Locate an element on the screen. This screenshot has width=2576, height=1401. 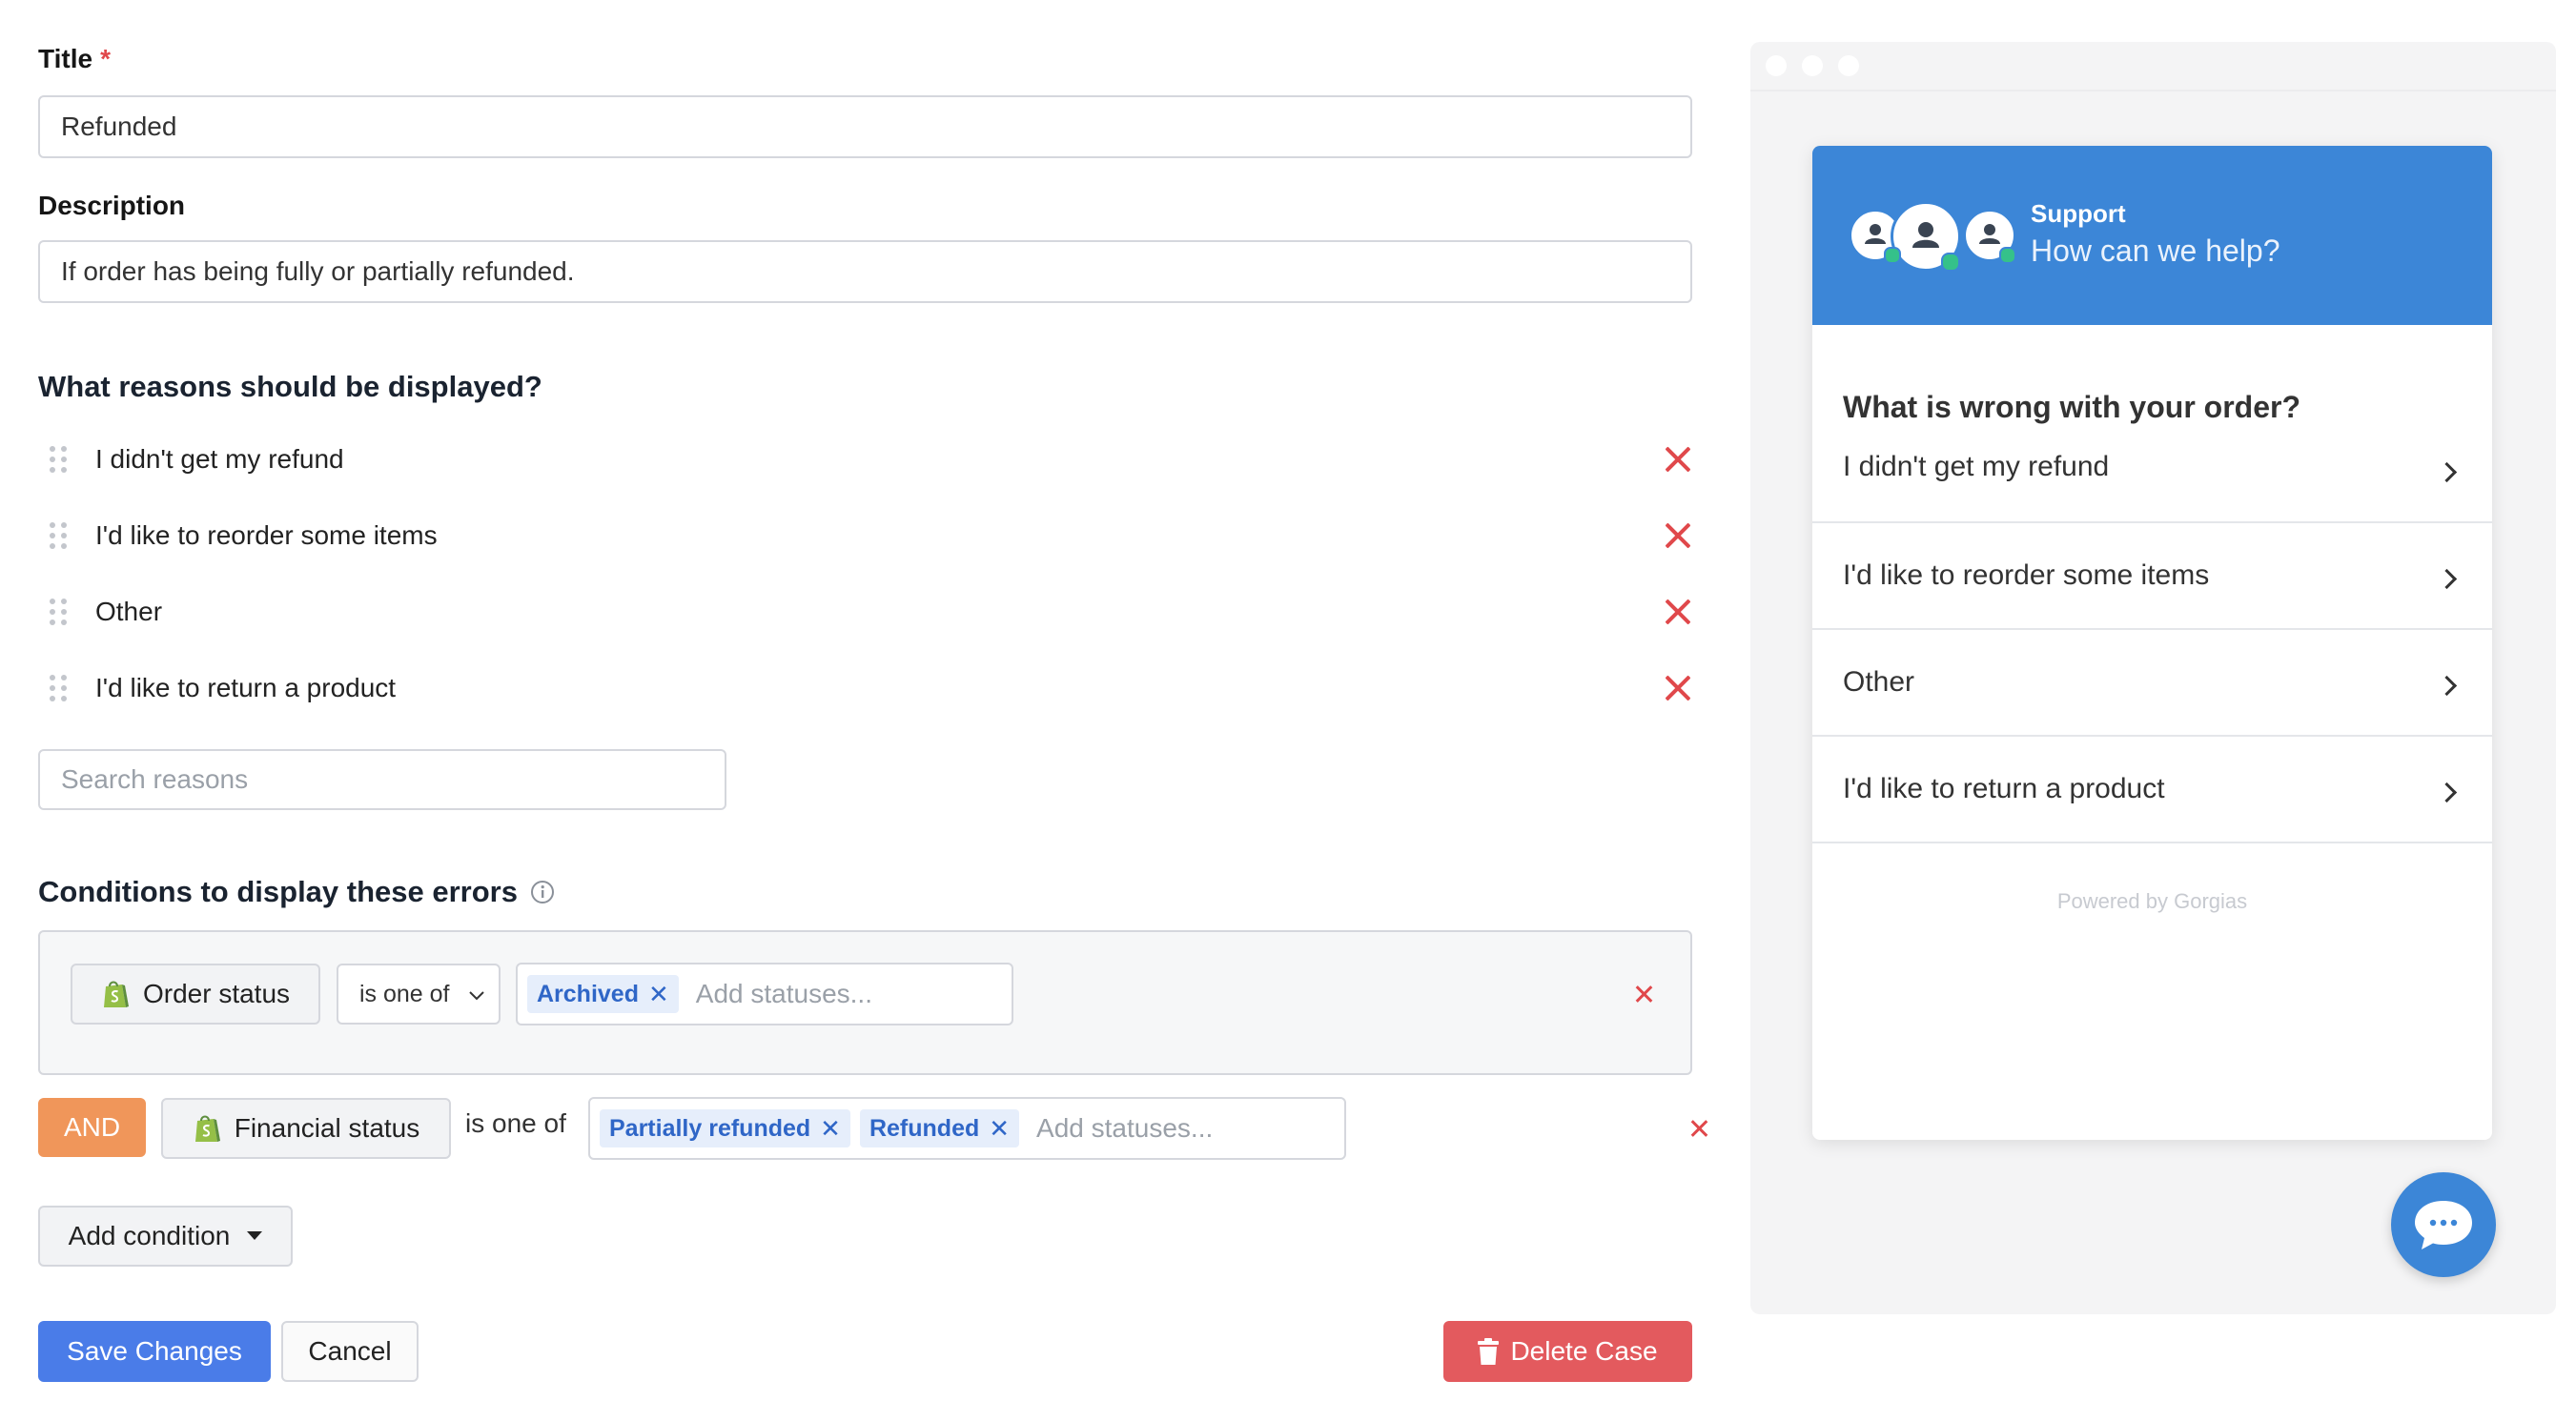
chat-option: I'd like to reorder some items is located at coordinates (2152, 576).